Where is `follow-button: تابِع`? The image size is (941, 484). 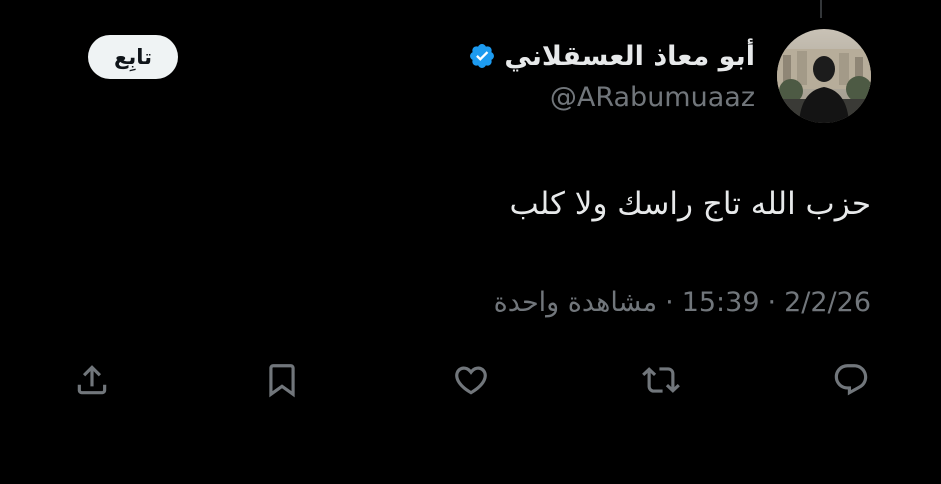
follow-button: تابِع is located at coordinates (133, 57).